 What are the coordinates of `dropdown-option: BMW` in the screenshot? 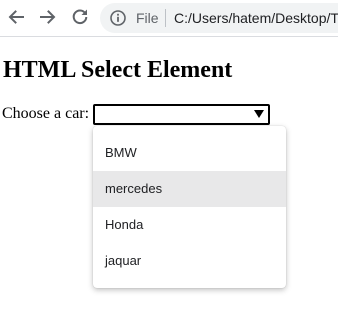 It's located at (189, 153).